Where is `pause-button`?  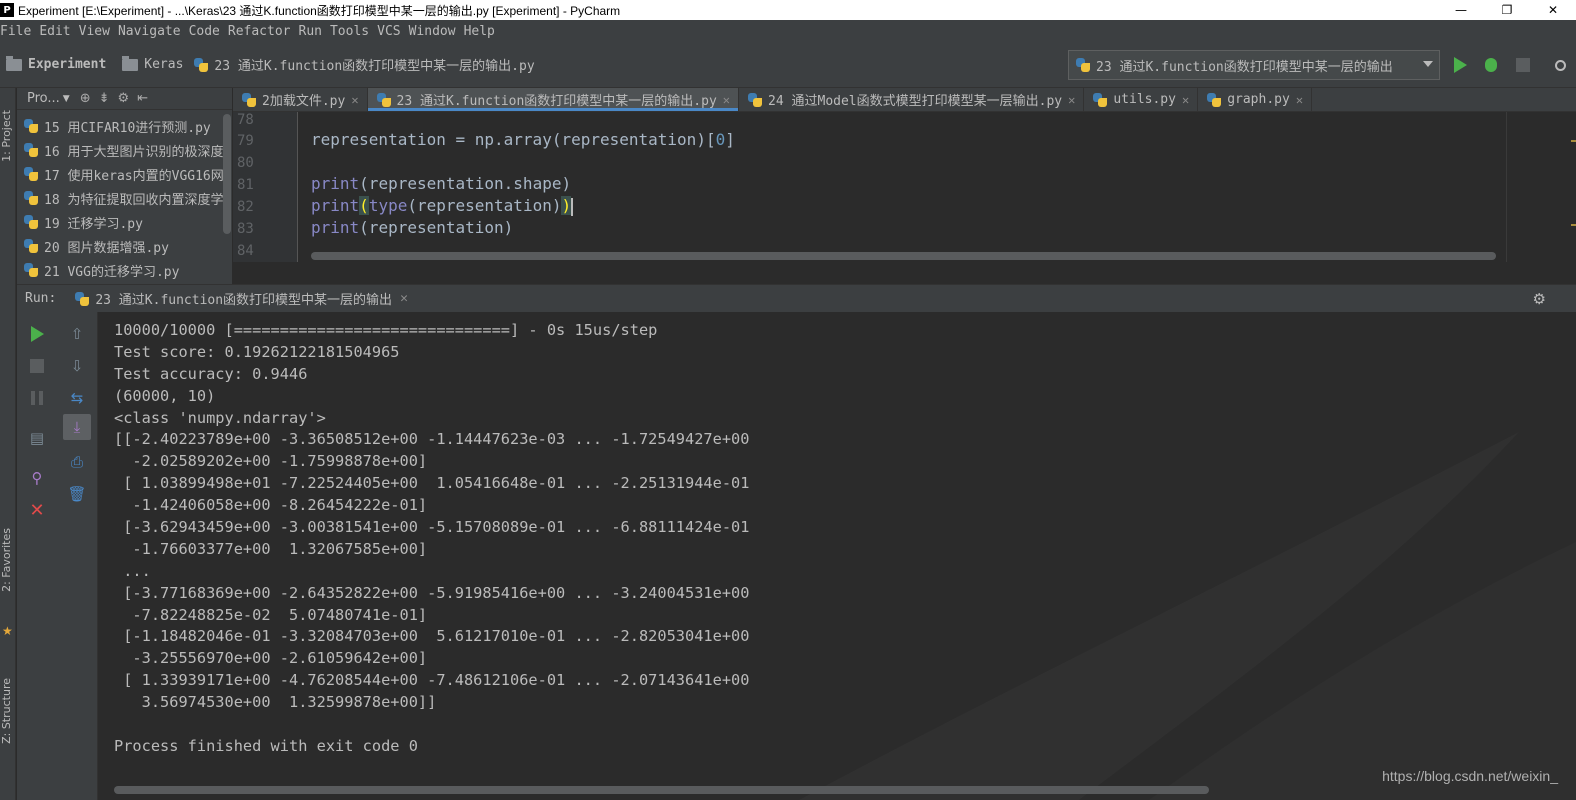
pause-button is located at coordinates (37, 398).